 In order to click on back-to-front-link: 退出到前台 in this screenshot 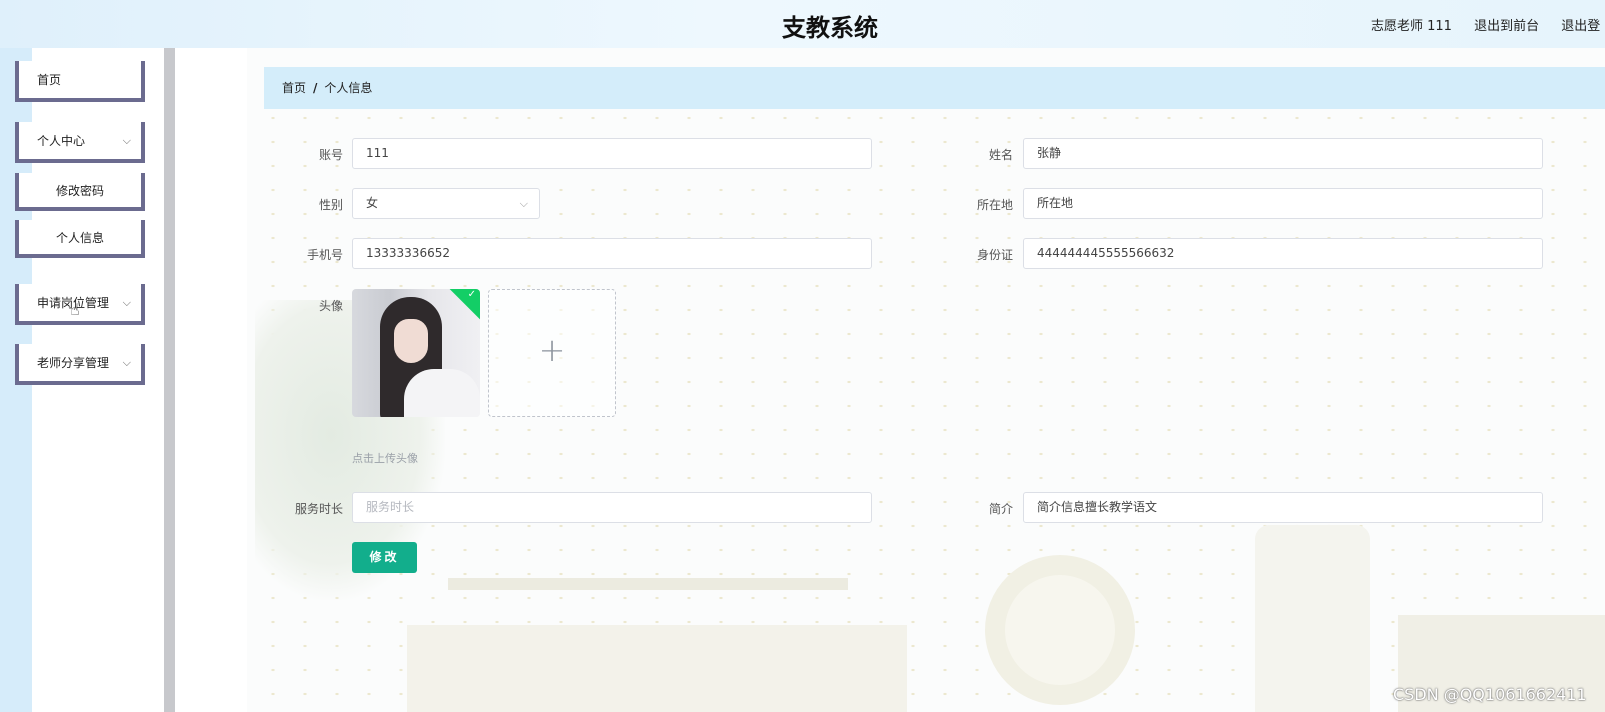, I will do `click(1506, 26)`.